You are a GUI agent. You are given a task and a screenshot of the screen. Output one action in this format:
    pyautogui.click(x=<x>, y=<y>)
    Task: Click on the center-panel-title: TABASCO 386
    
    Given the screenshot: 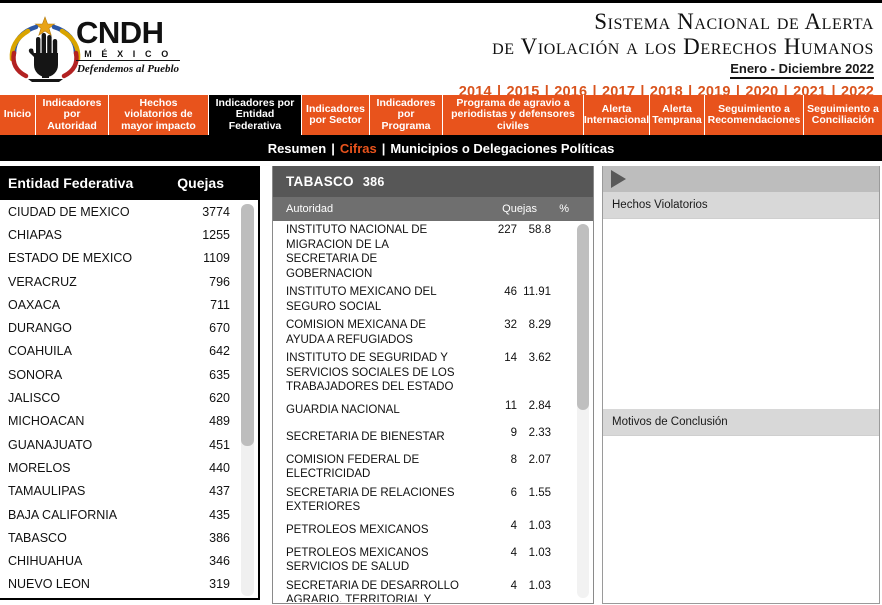 What is the action you would take?
    pyautogui.click(x=433, y=181)
    